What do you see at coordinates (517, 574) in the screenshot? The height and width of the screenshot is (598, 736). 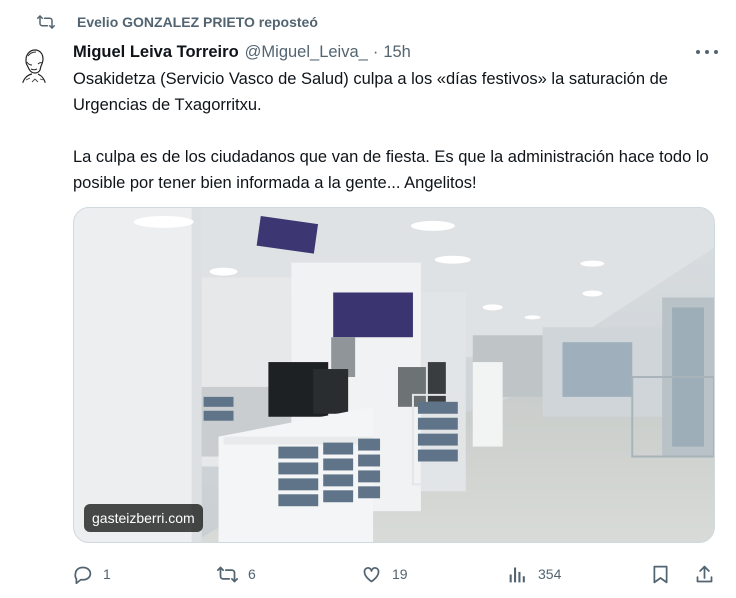 I see `views-icon` at bounding box center [517, 574].